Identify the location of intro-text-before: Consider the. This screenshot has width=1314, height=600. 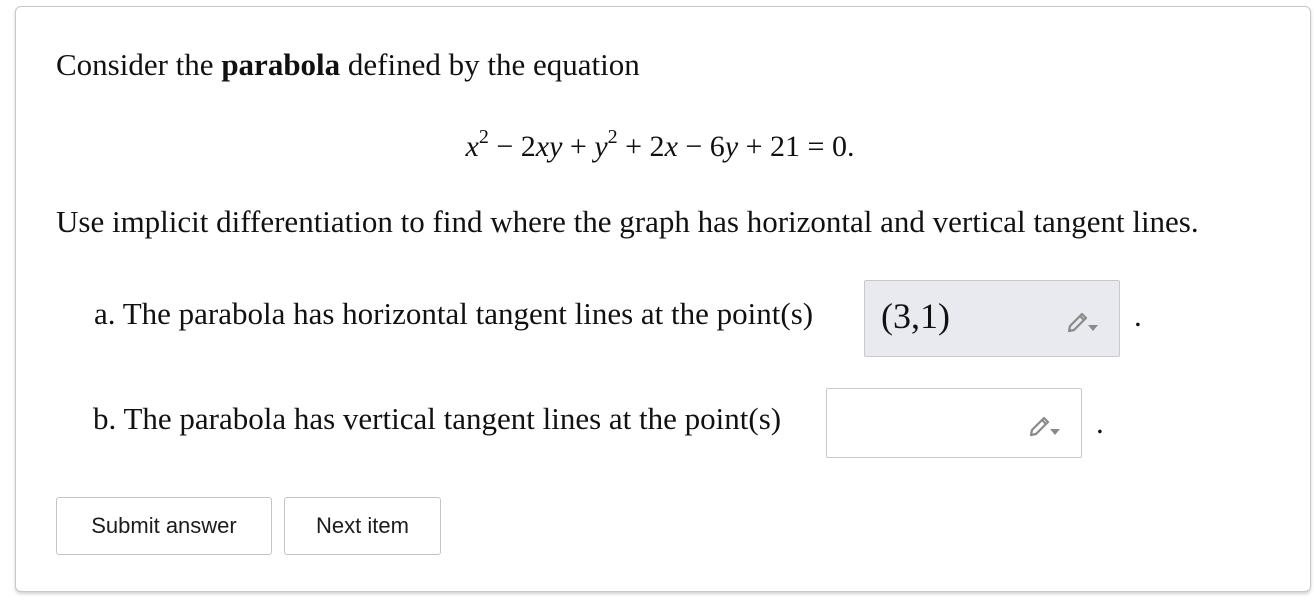
(139, 64).